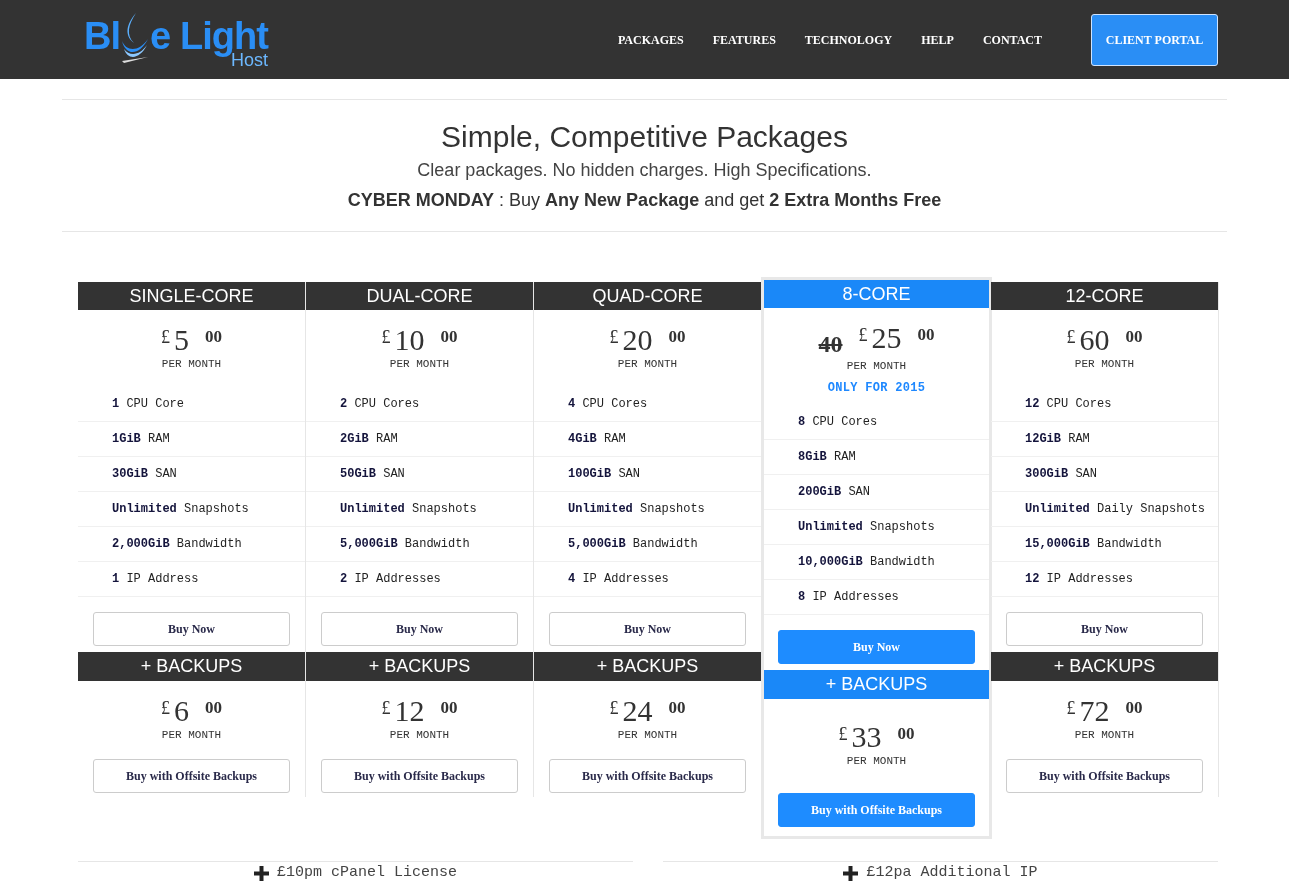 This screenshot has width=1289, height=884. Describe the element at coordinates (637, 710) in the screenshot. I see `price-amount: 24` at that location.